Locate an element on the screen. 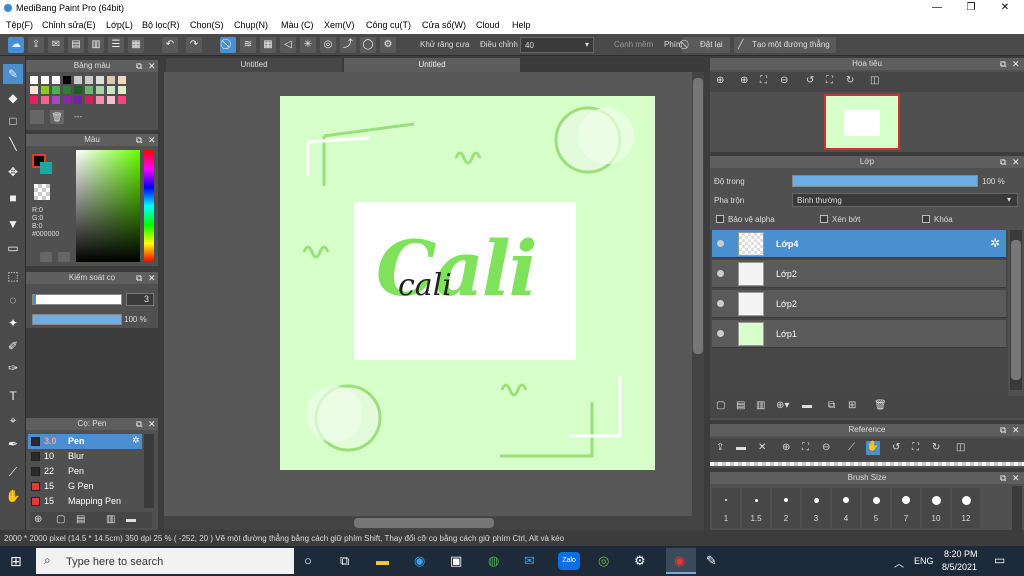 This screenshot has height=576, width=1024. layer-scrollbar is located at coordinates (1016, 310).